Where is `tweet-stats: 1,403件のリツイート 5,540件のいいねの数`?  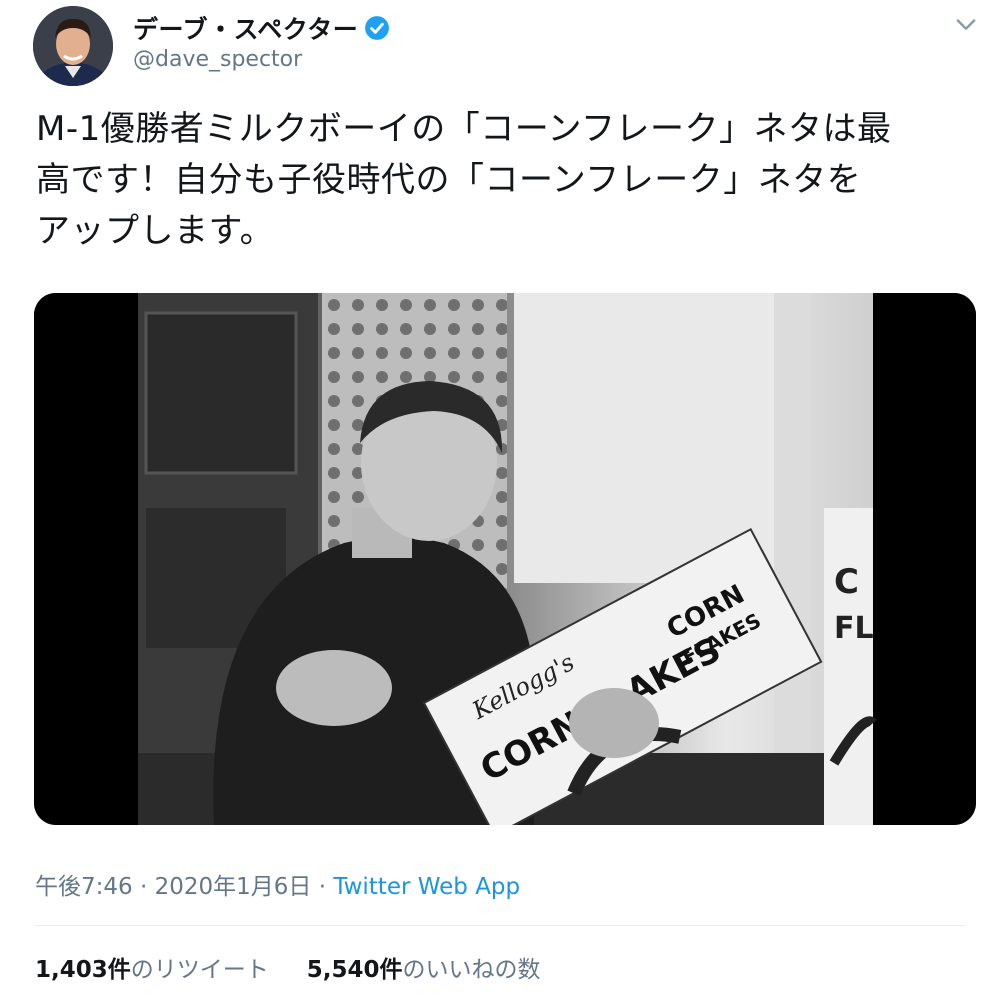
tweet-stats: 1,403件のリツイート 5,540件のいいねの数 is located at coordinates (288, 967).